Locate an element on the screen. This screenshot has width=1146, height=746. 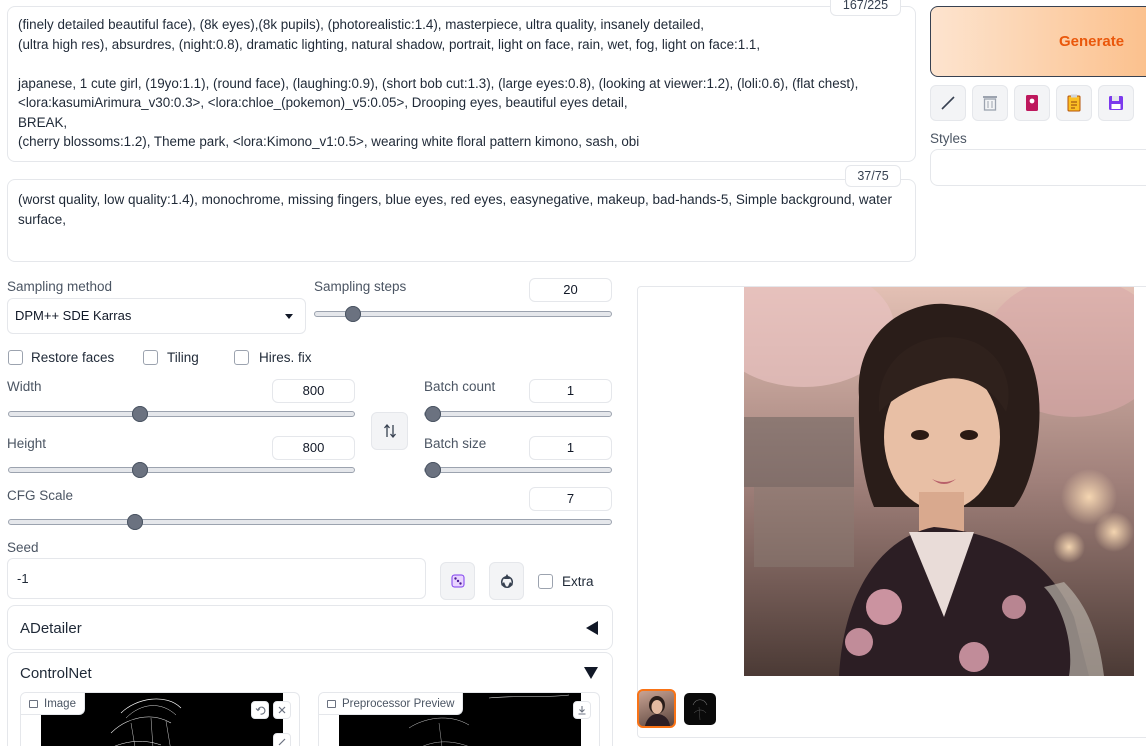
save-button is located at coordinates (1116, 103).